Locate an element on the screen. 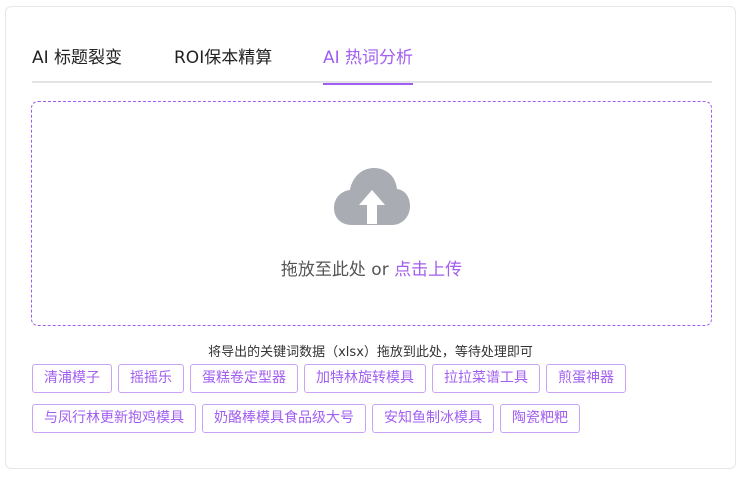  keyword-tag: 清浦模子 is located at coordinates (72, 378).